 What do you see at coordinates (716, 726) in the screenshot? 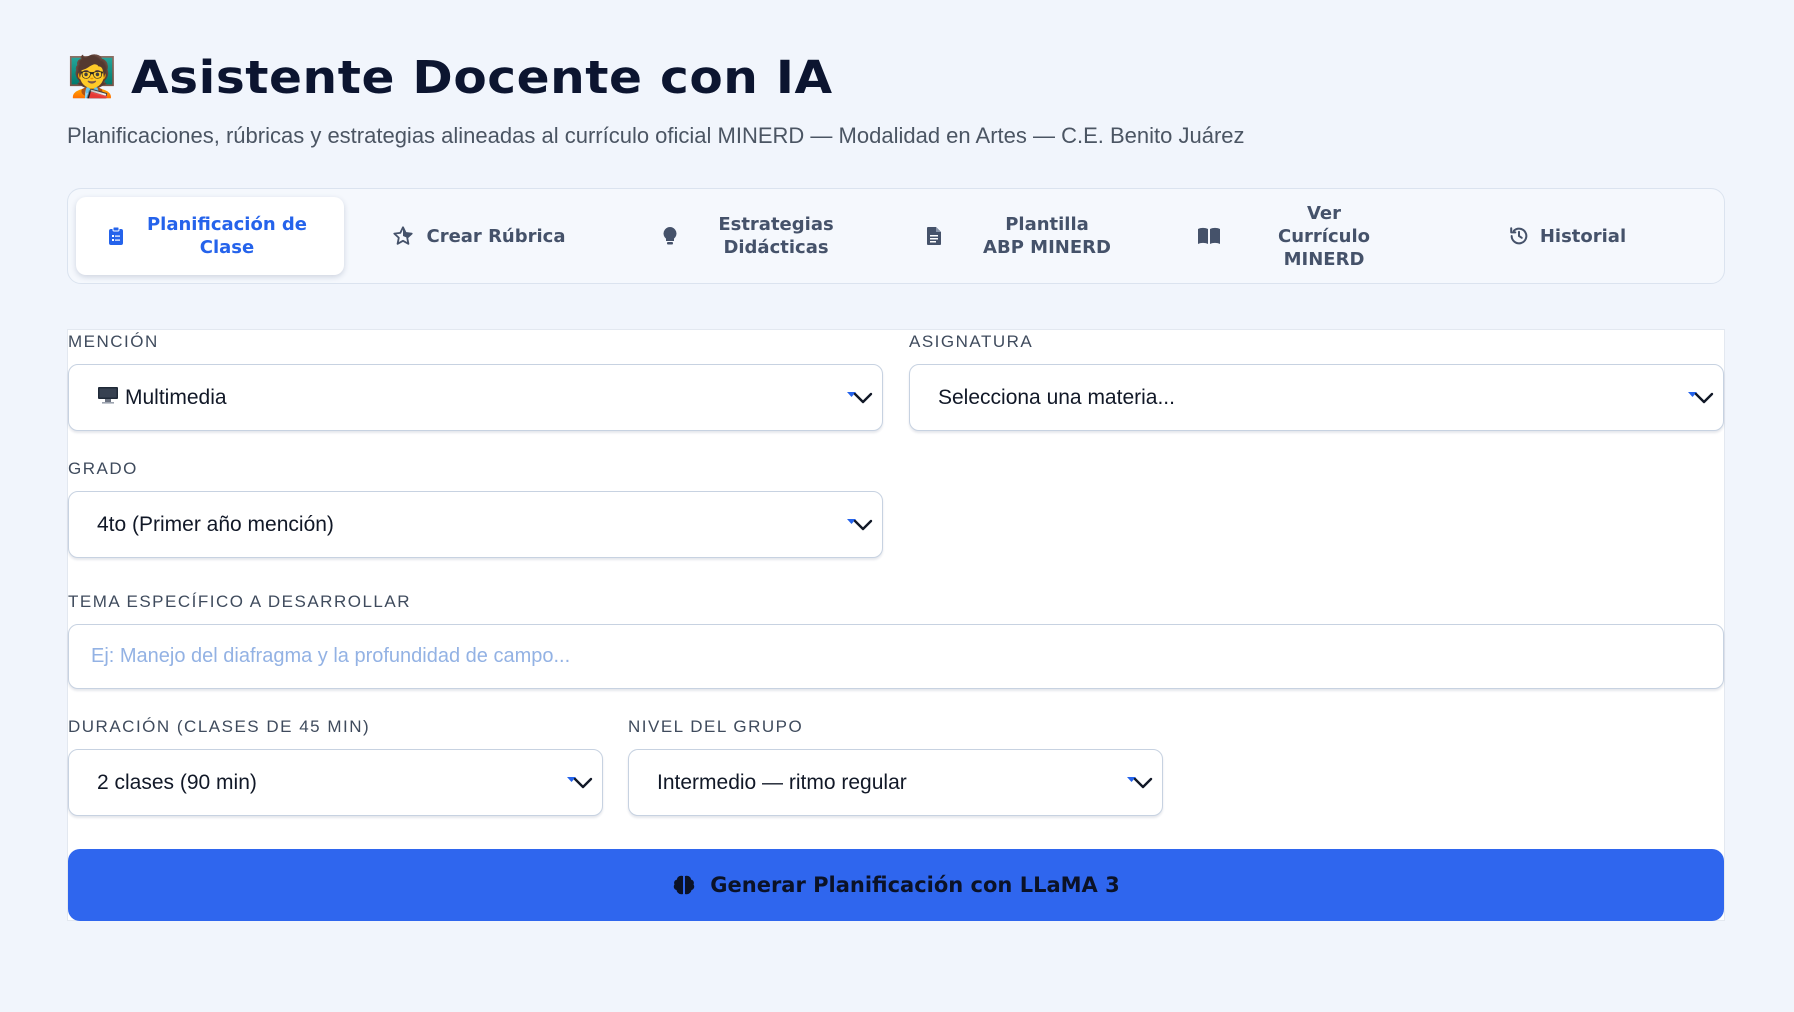
I see `nivel-label: NIVEL DEL GRUPO` at bounding box center [716, 726].